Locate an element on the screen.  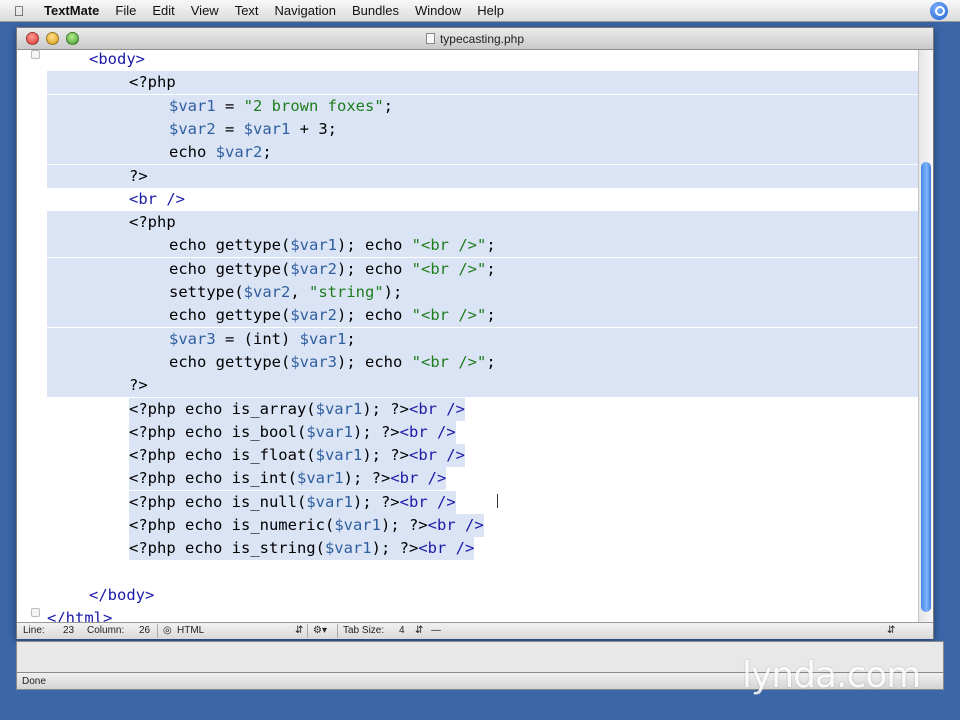
code-line-text: </body> is located at coordinates (121, 595).